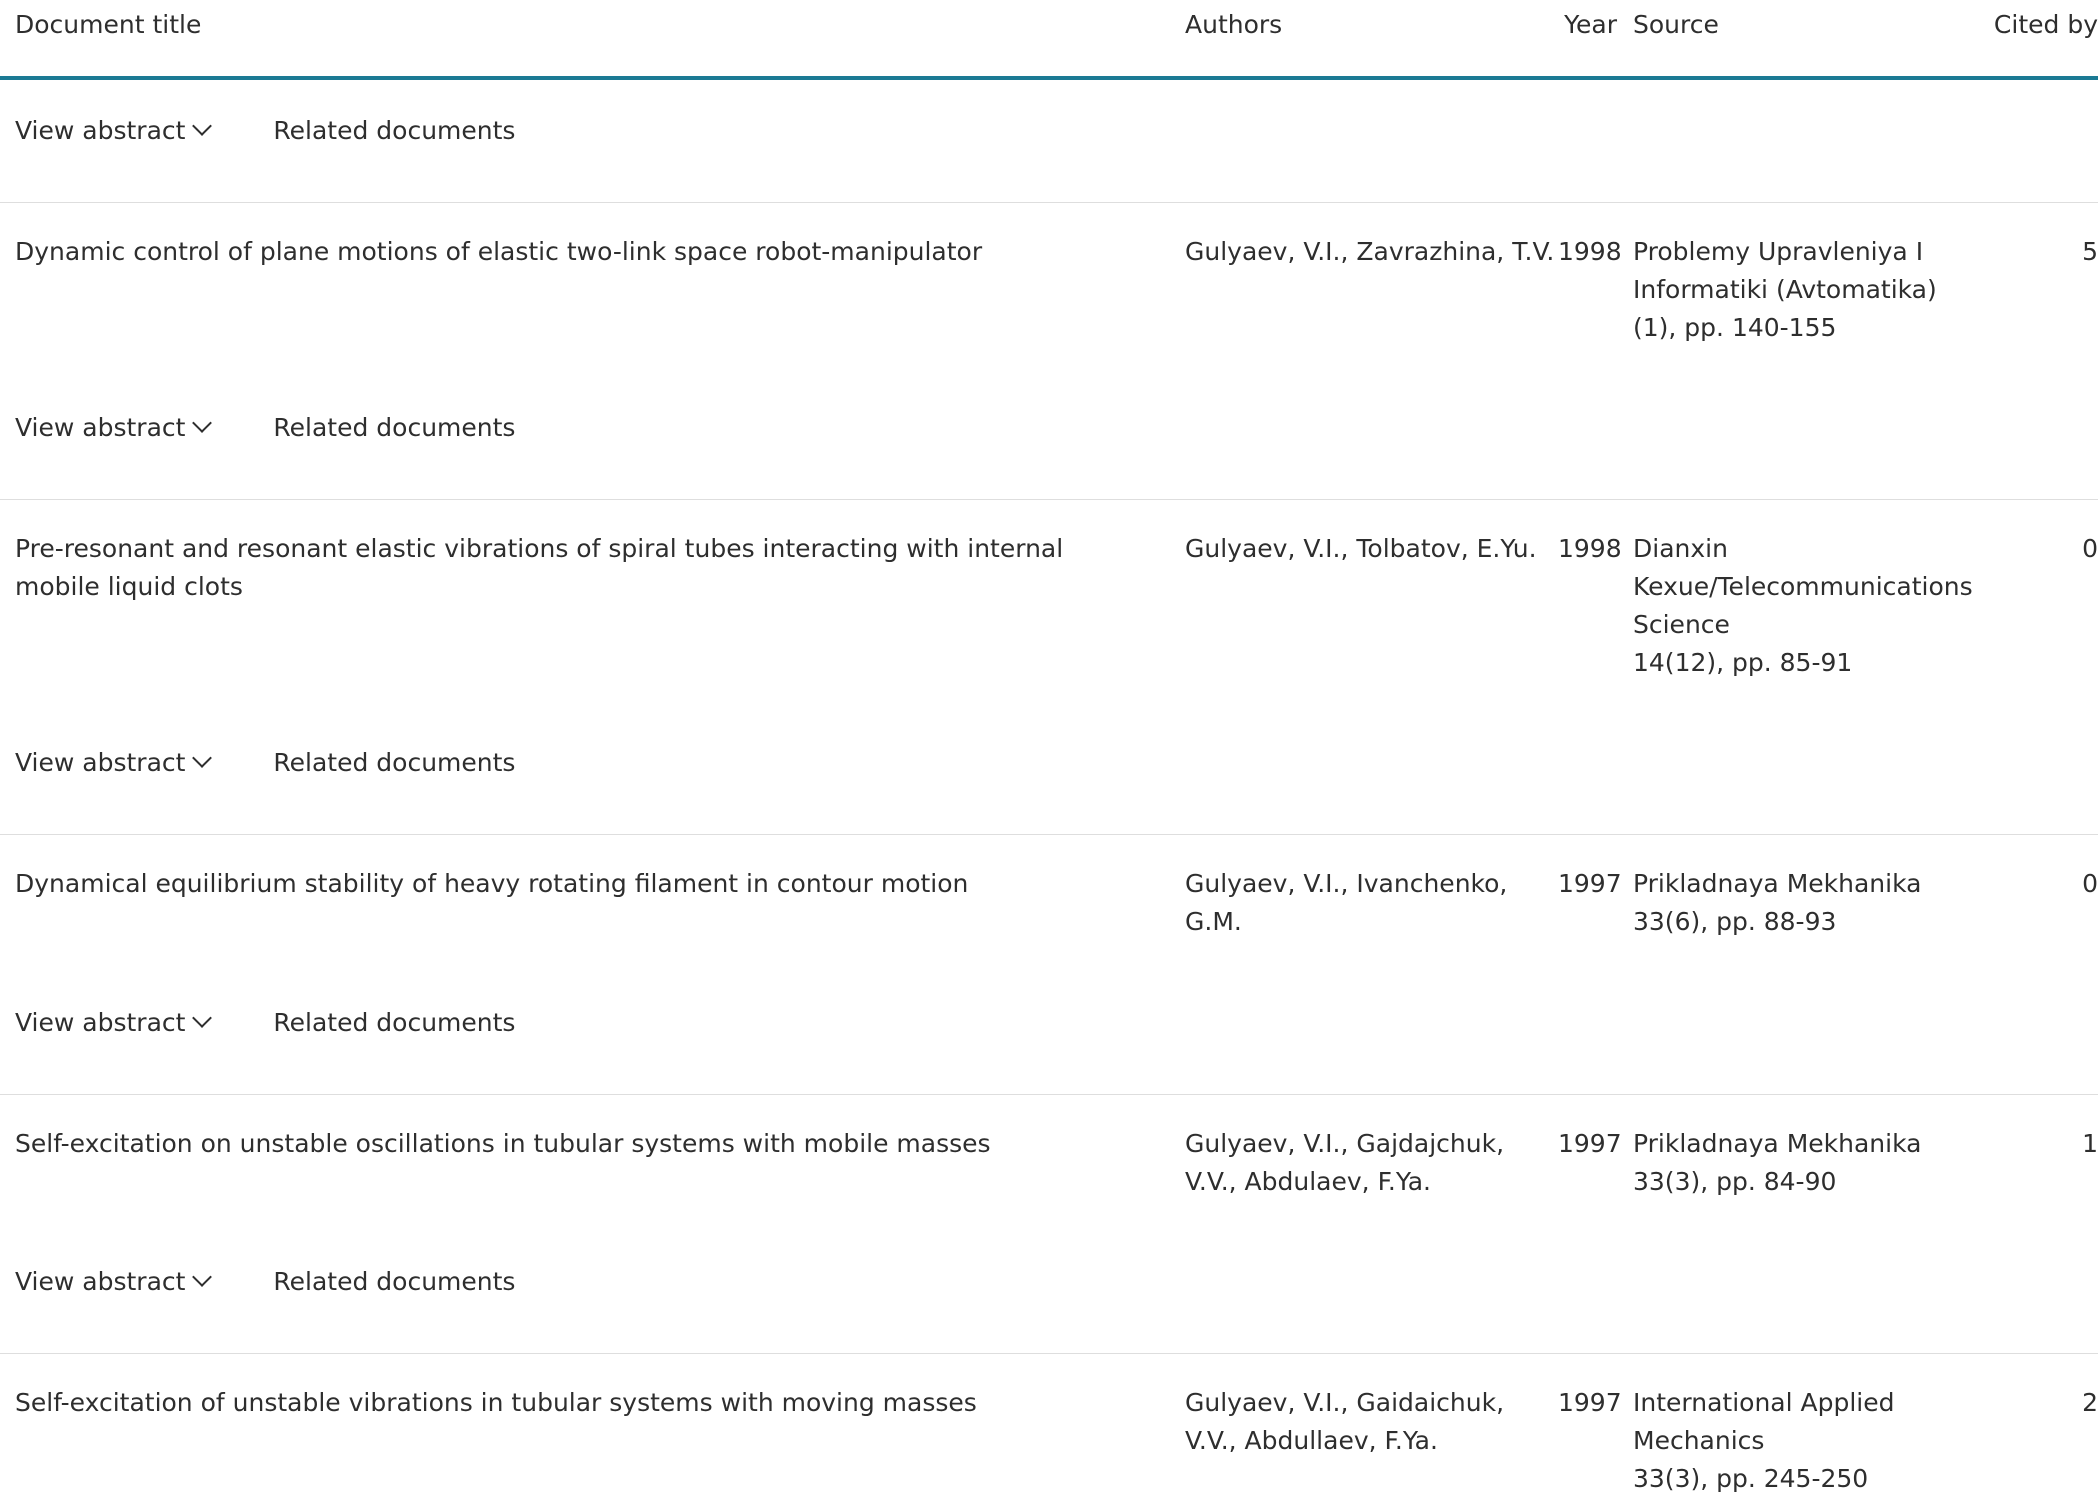  I want to click on source-cell: Prikladnaya Mekhanika 33(6), pp. 88-93, so click(1804, 918).